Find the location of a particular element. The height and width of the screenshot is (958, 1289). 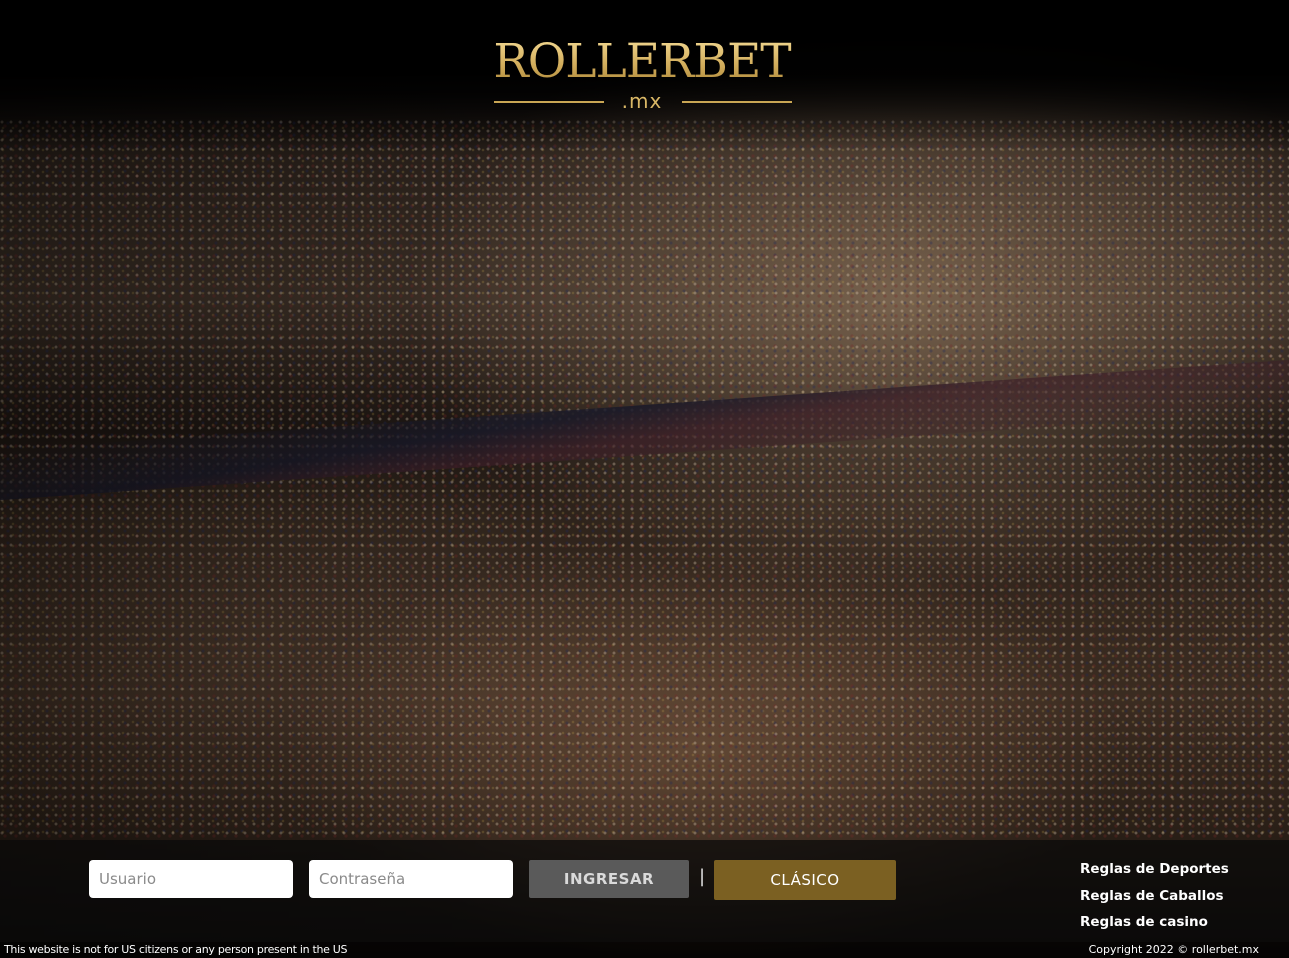

logo-divider-left is located at coordinates (549, 102).